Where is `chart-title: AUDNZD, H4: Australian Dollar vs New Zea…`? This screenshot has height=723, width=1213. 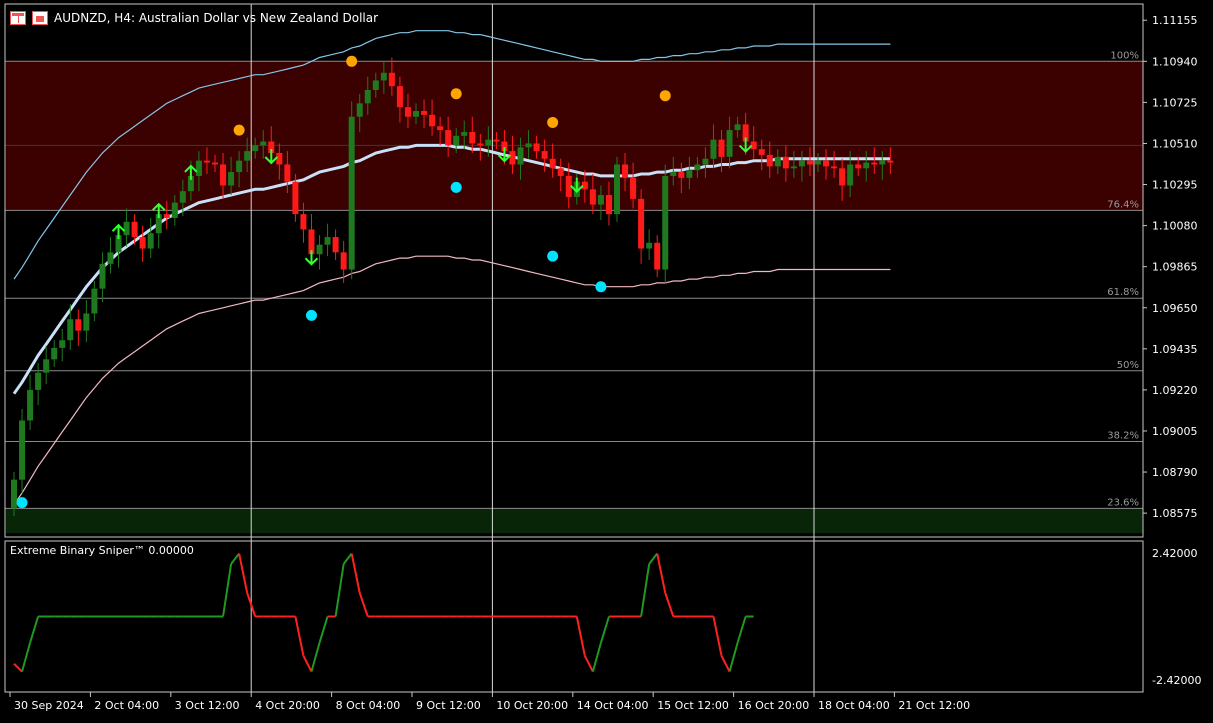
chart-title: AUDNZD, H4: Australian Dollar vs New Zea… is located at coordinates (216, 18).